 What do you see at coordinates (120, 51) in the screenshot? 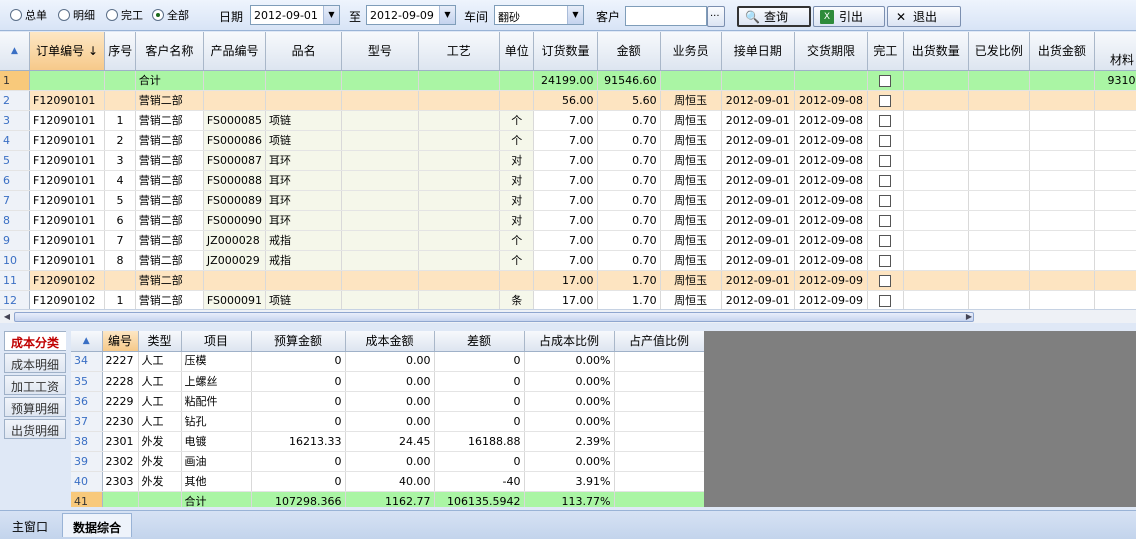
I see `col-seq: 序号` at bounding box center [120, 51].